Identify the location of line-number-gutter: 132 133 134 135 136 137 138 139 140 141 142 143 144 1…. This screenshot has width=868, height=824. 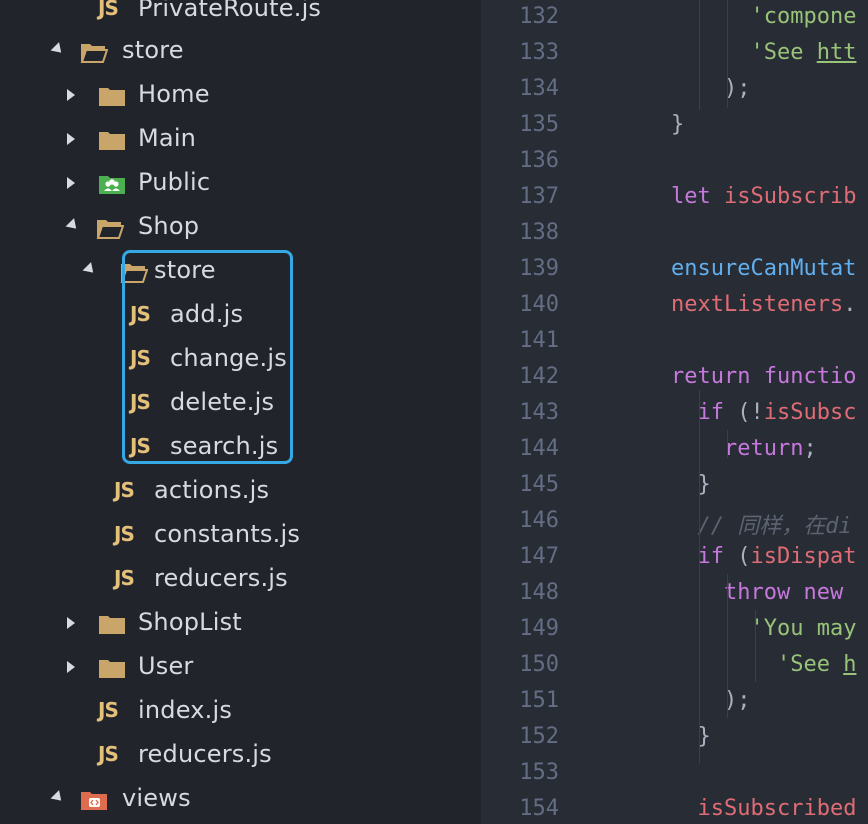
(531, 412).